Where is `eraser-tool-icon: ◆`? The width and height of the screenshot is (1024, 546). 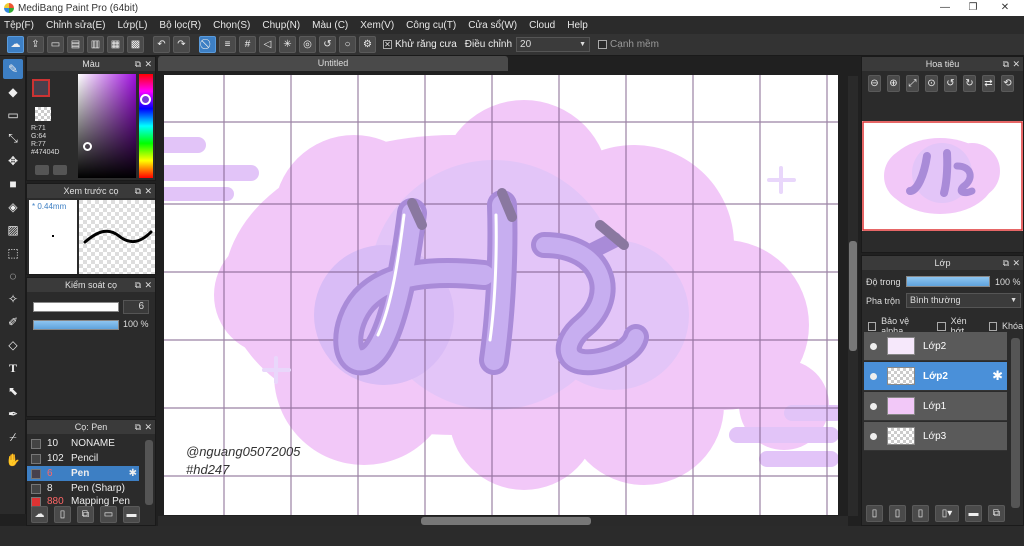
eraser-tool-icon: ◆ is located at coordinates (13, 92).